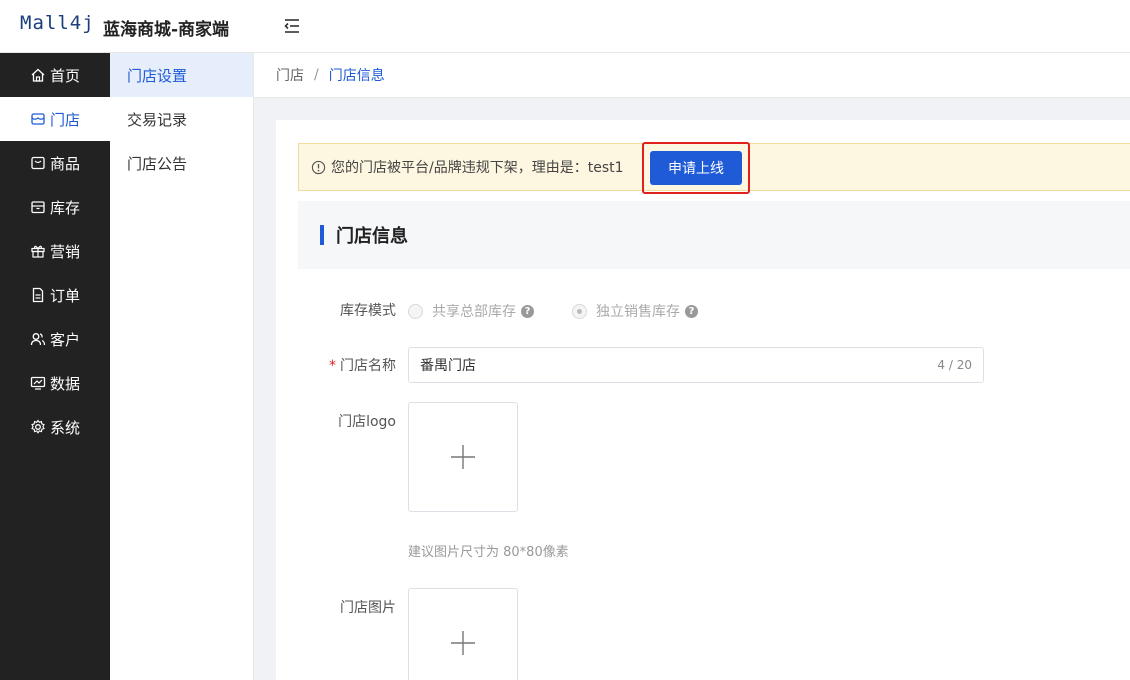  I want to click on menu-fold-icon, so click(292, 26).